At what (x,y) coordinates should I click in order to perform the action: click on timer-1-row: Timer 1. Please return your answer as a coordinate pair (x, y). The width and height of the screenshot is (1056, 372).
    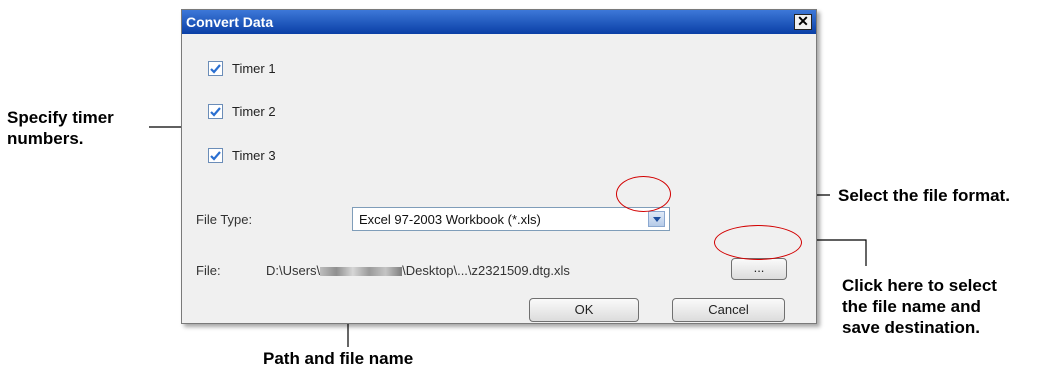
    Looking at the image, I should click on (242, 68).